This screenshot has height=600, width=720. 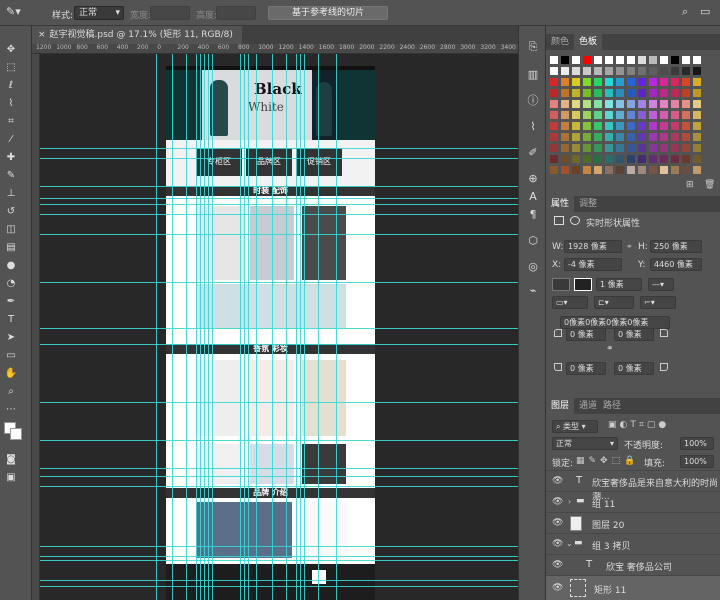 What do you see at coordinates (633, 501) in the screenshot?
I see `layer-row: 👁 › ▬ 组 11` at bounding box center [633, 501].